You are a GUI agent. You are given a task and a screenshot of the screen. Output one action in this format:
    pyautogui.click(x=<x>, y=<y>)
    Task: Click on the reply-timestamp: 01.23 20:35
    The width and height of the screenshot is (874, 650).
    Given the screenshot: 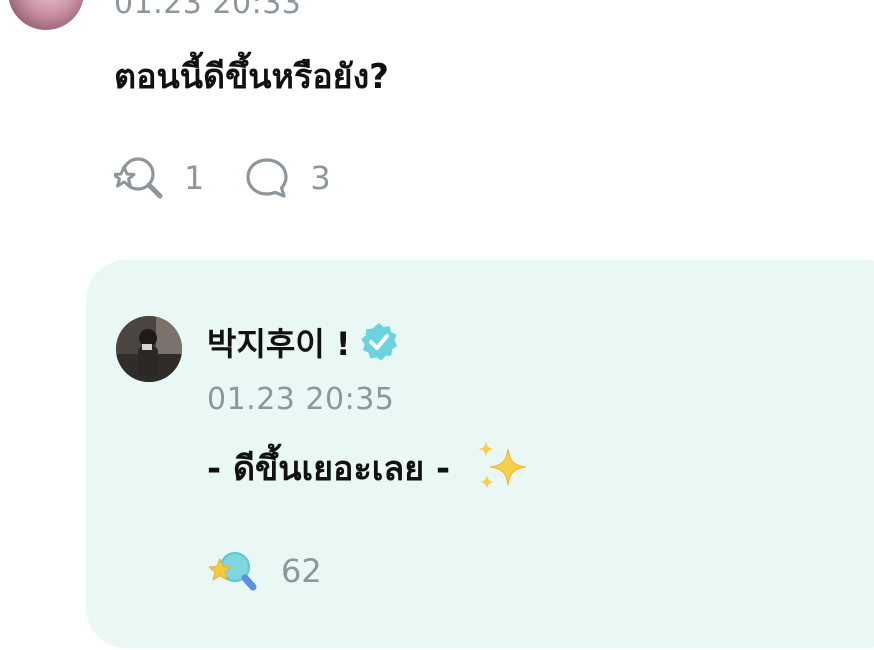 What is the action you would take?
    pyautogui.click(x=301, y=399)
    